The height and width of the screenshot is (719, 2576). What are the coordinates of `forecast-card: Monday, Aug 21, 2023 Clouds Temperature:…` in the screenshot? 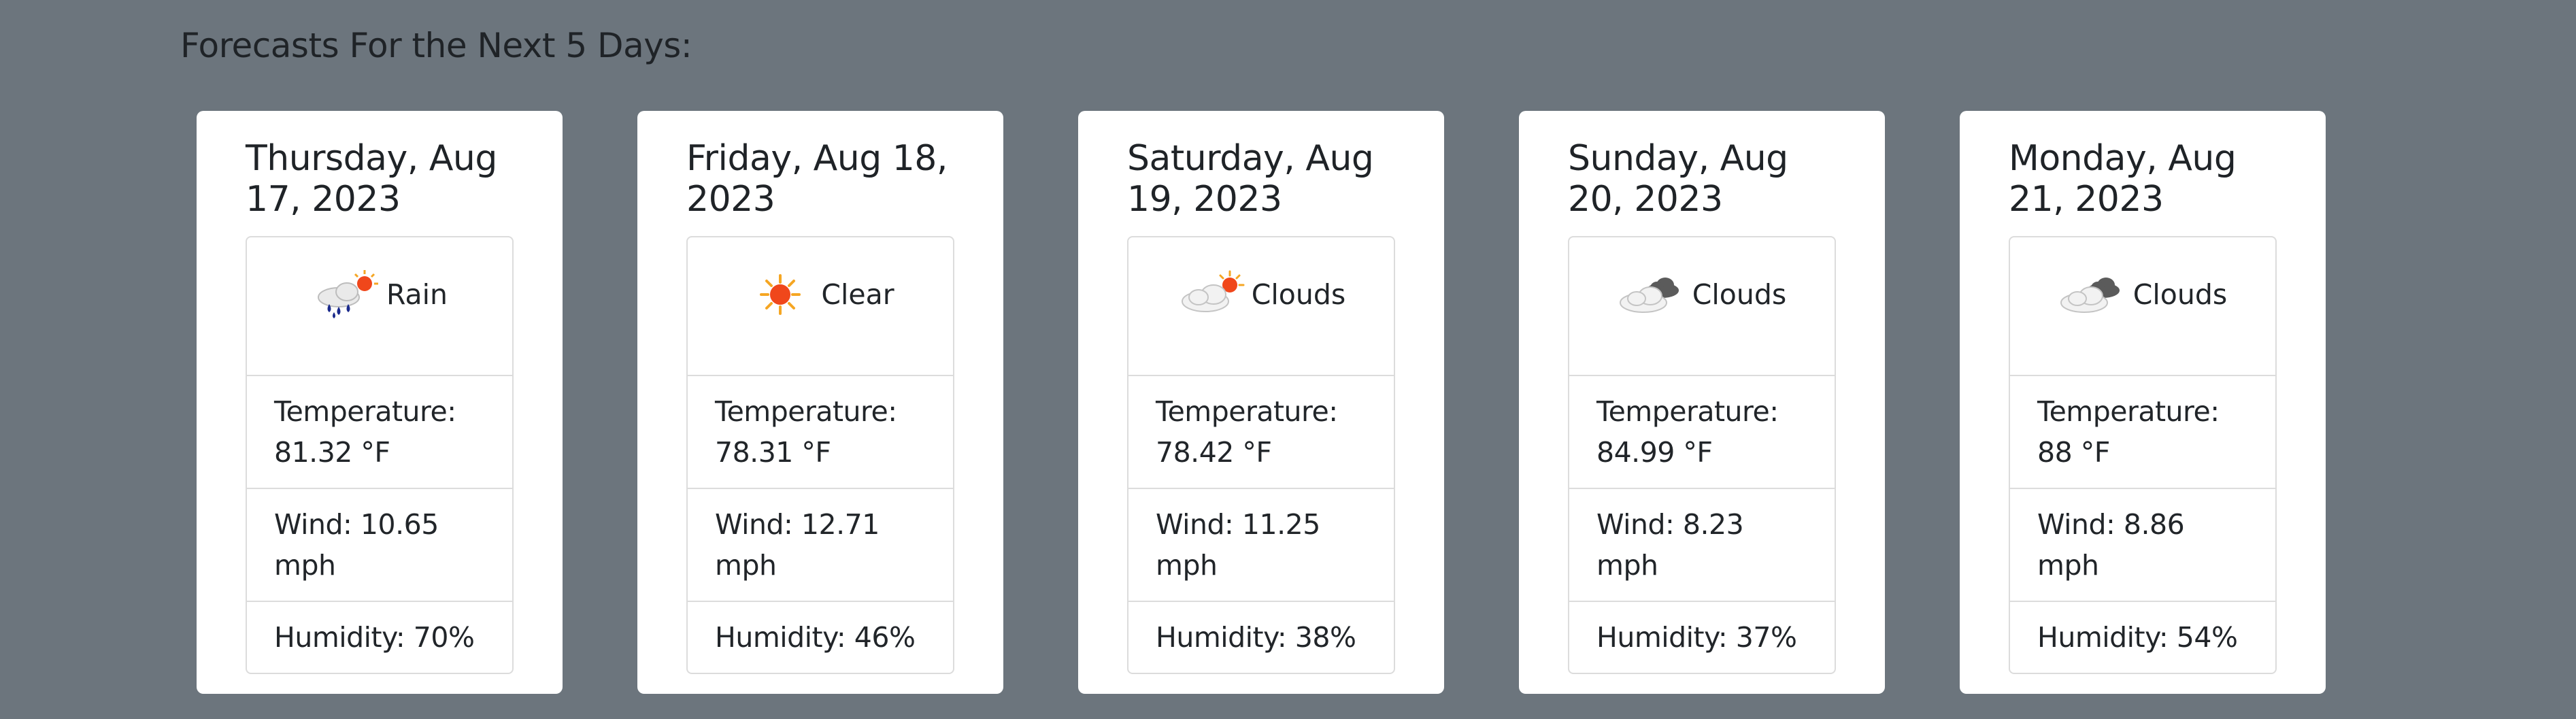 It's located at (2143, 402).